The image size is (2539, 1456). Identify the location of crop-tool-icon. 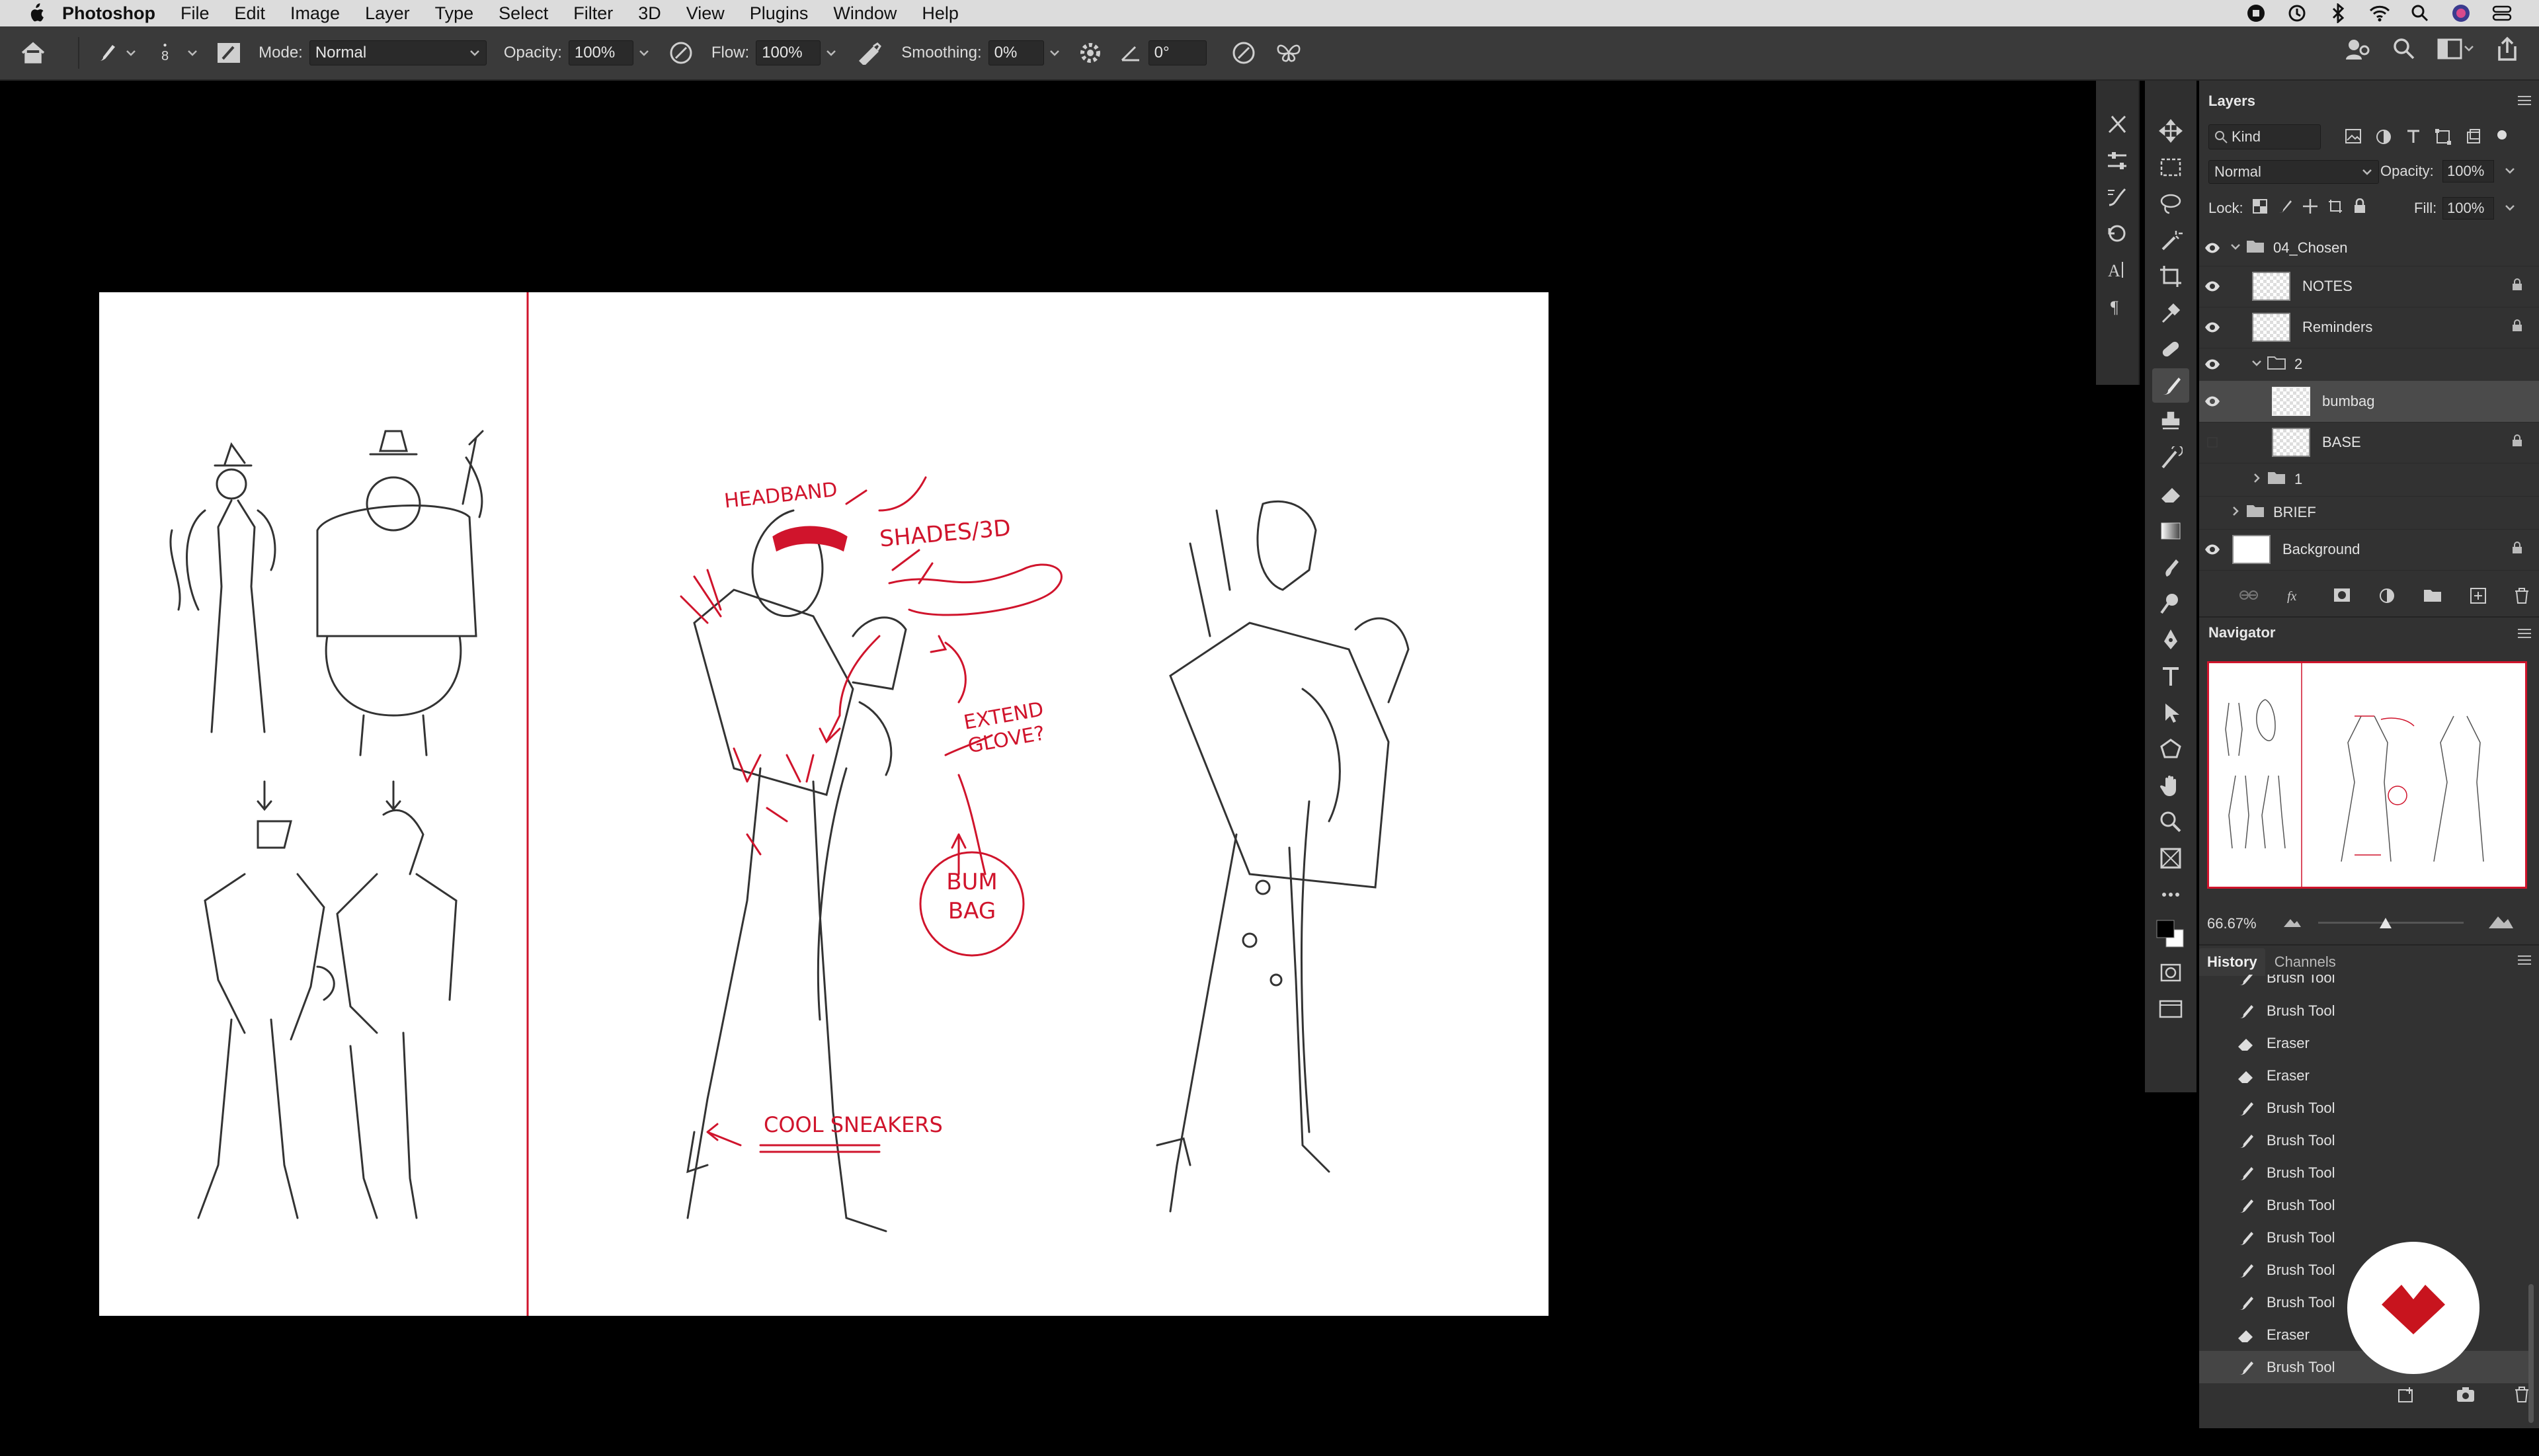
(2171, 276).